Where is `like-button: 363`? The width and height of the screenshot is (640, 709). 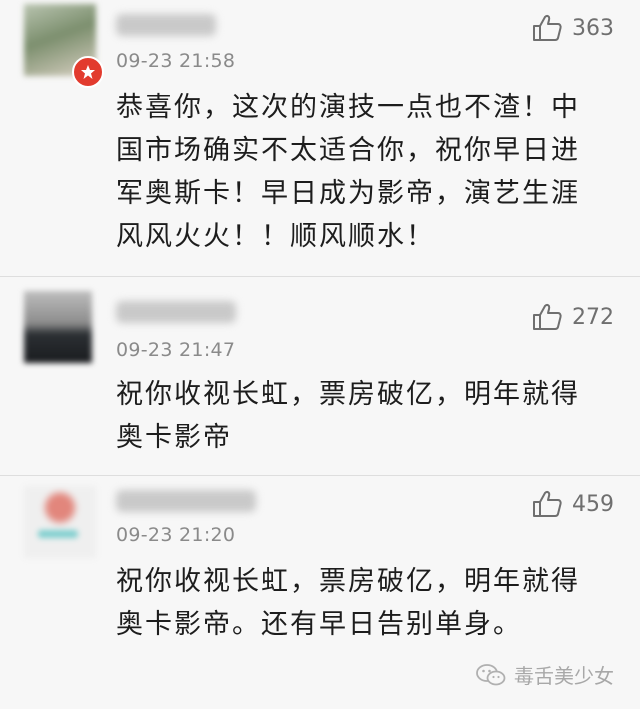 like-button: 363 is located at coordinates (573, 28).